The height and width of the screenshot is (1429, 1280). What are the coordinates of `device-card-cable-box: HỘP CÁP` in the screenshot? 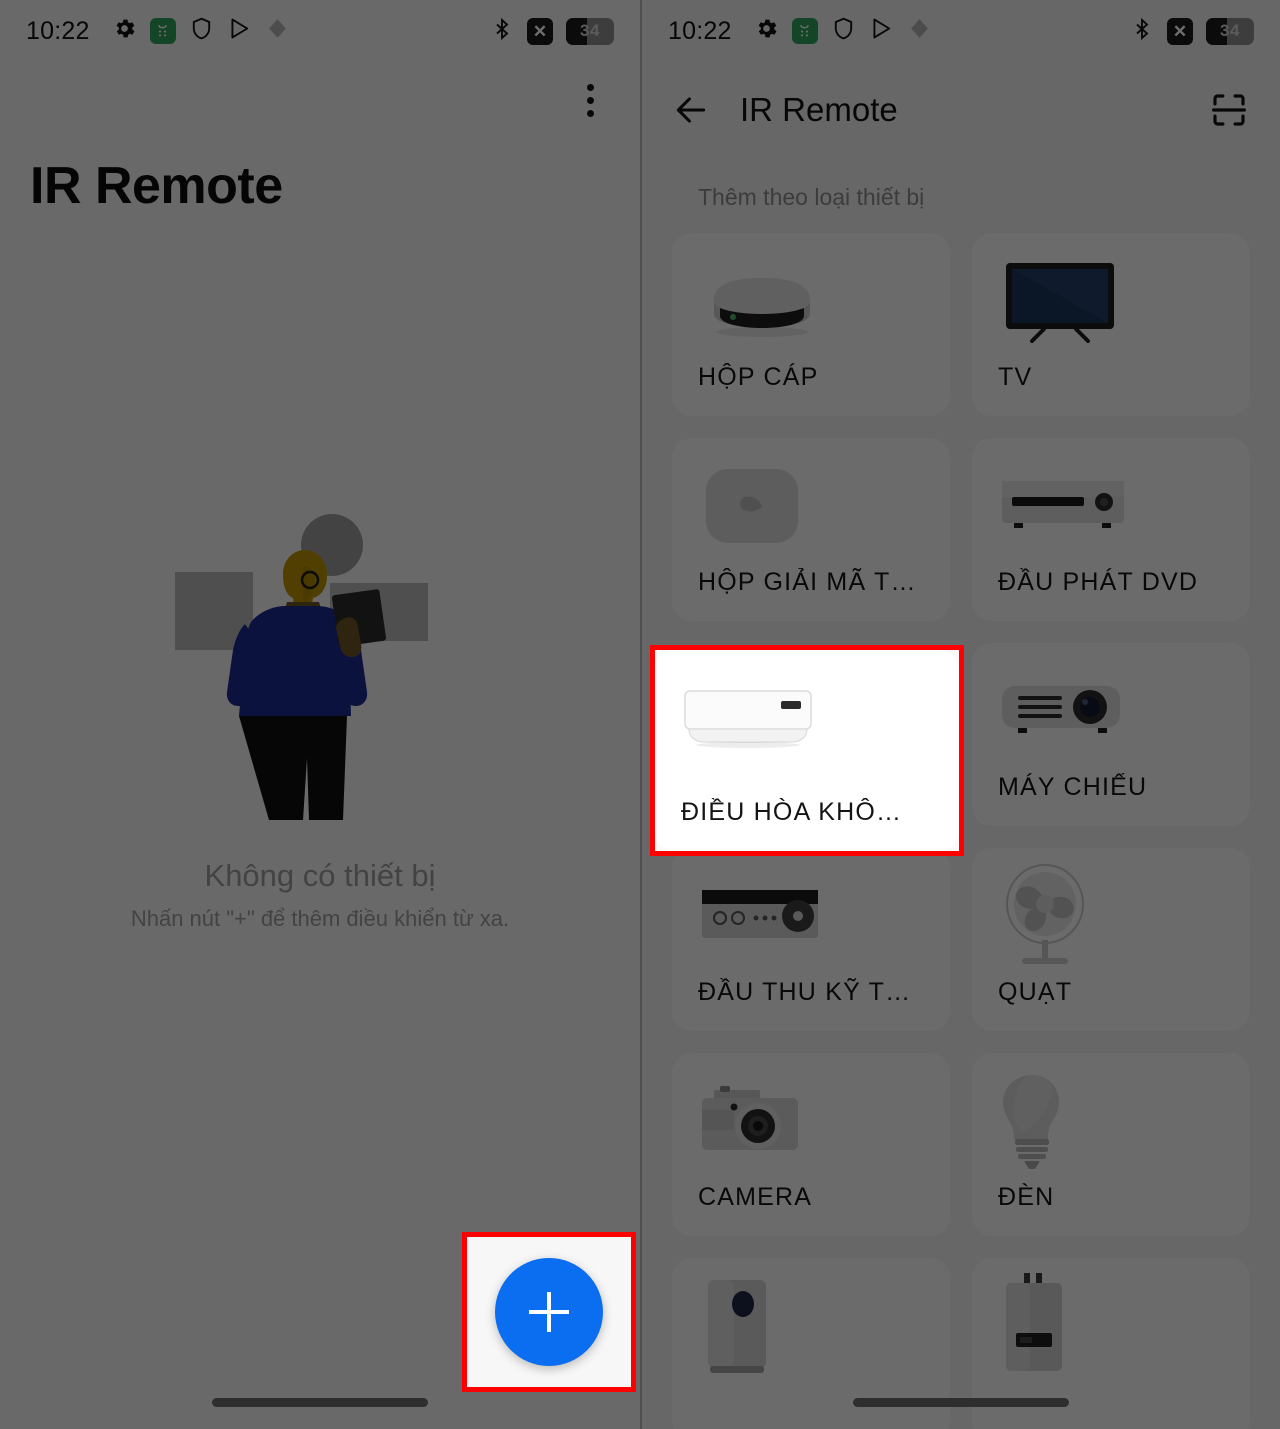 It's located at (811, 324).